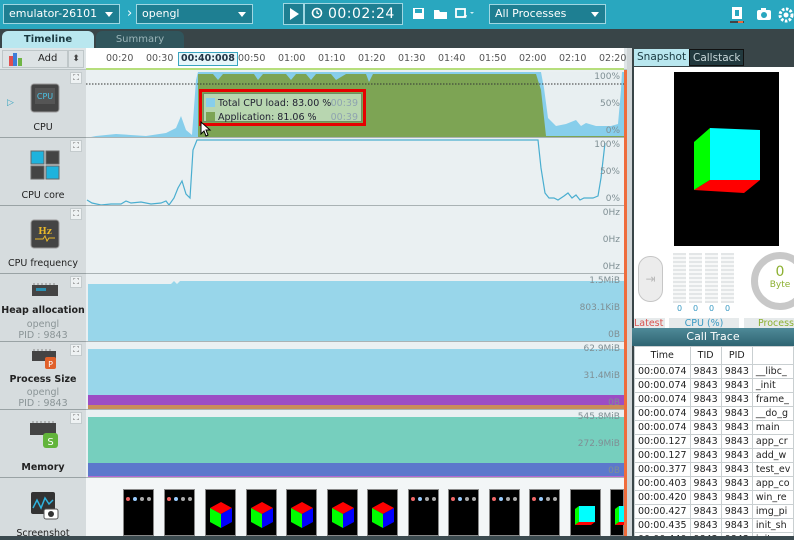 This screenshot has width=794, height=540. What do you see at coordinates (650, 279) in the screenshot?
I see `latest-button: ⇥` at bounding box center [650, 279].